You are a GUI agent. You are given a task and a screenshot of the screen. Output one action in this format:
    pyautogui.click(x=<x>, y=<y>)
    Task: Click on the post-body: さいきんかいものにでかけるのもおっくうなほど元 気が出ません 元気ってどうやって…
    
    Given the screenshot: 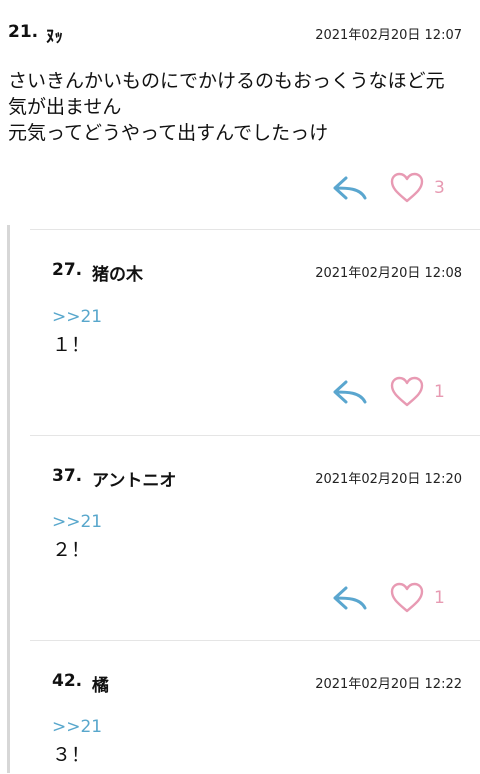 What is the action you would take?
    pyautogui.click(x=236, y=107)
    